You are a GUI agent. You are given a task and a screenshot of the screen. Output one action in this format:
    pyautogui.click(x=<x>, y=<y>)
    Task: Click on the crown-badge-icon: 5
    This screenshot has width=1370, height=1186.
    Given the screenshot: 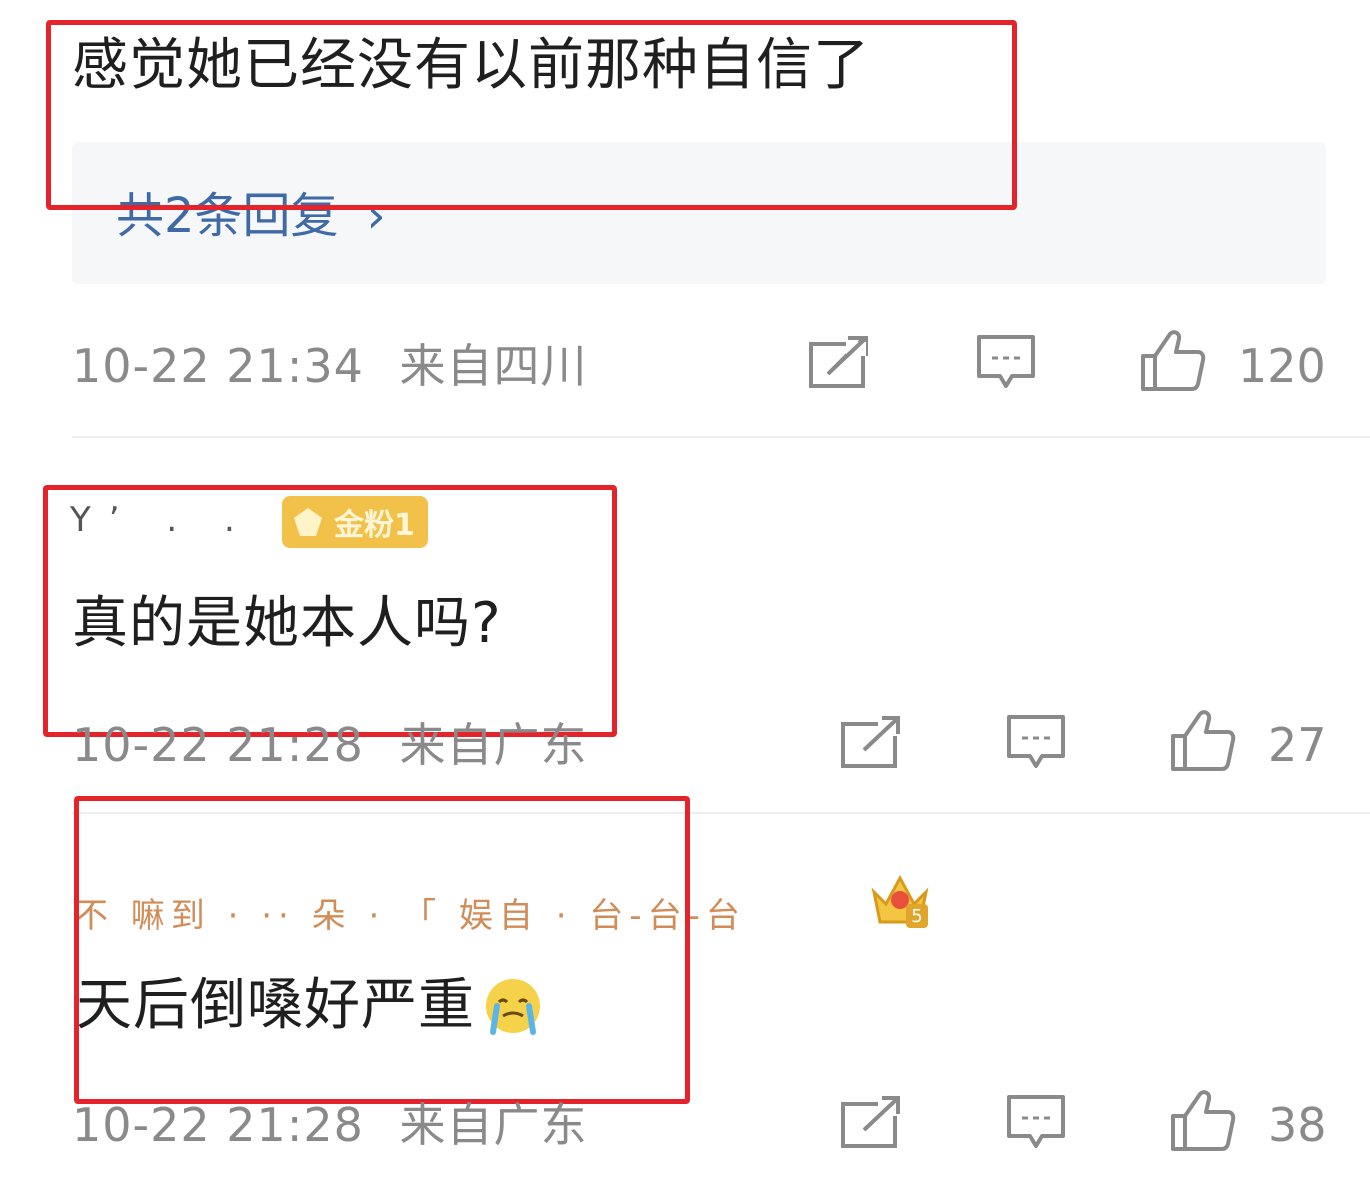 What is the action you would take?
    pyautogui.click(x=900, y=901)
    